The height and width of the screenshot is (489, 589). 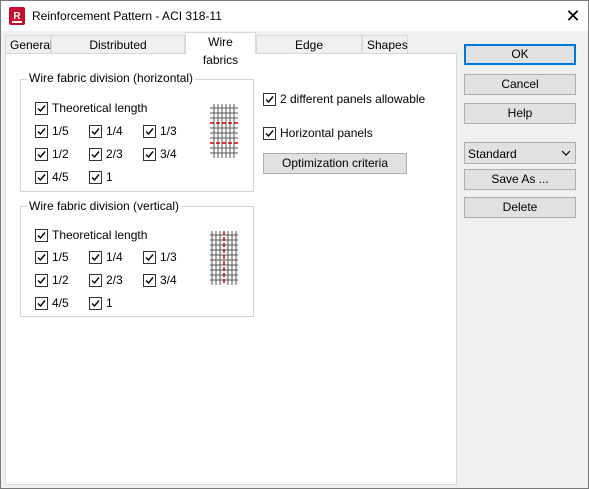 I want to click on preset-selected-value: Standard, so click(x=492, y=154).